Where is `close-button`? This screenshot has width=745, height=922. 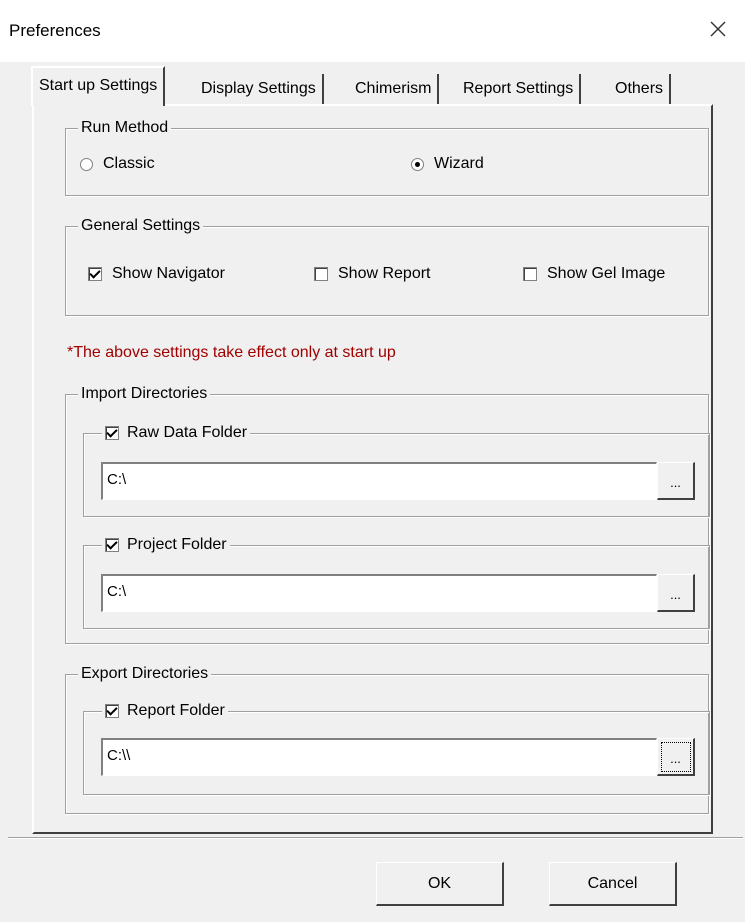
close-button is located at coordinates (718, 29).